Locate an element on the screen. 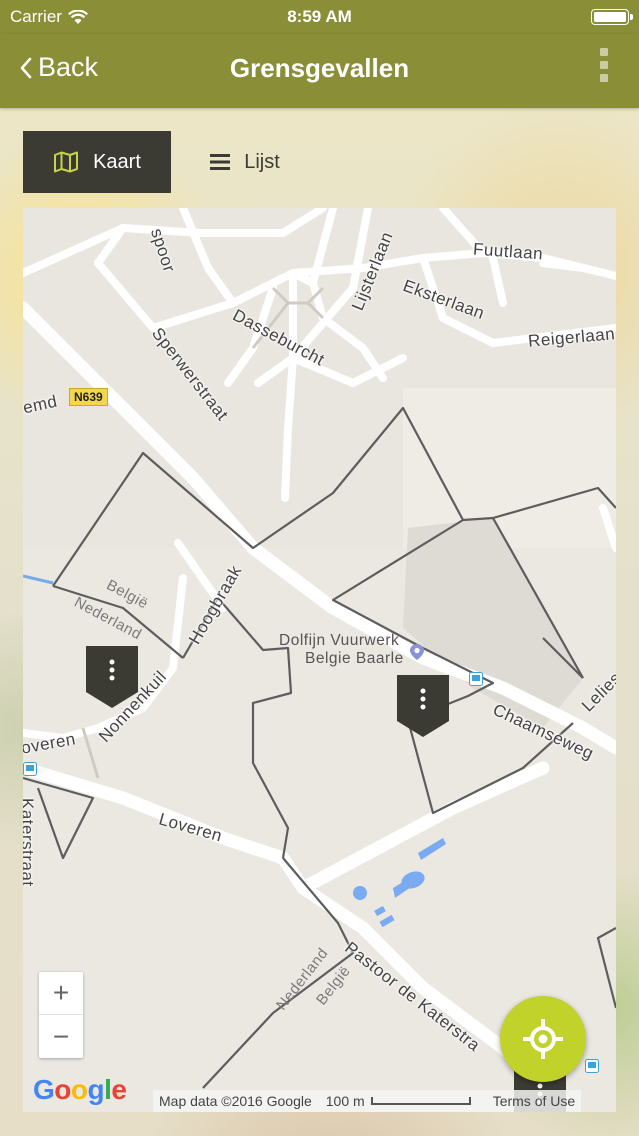  crosshair-icon is located at coordinates (543, 1039).